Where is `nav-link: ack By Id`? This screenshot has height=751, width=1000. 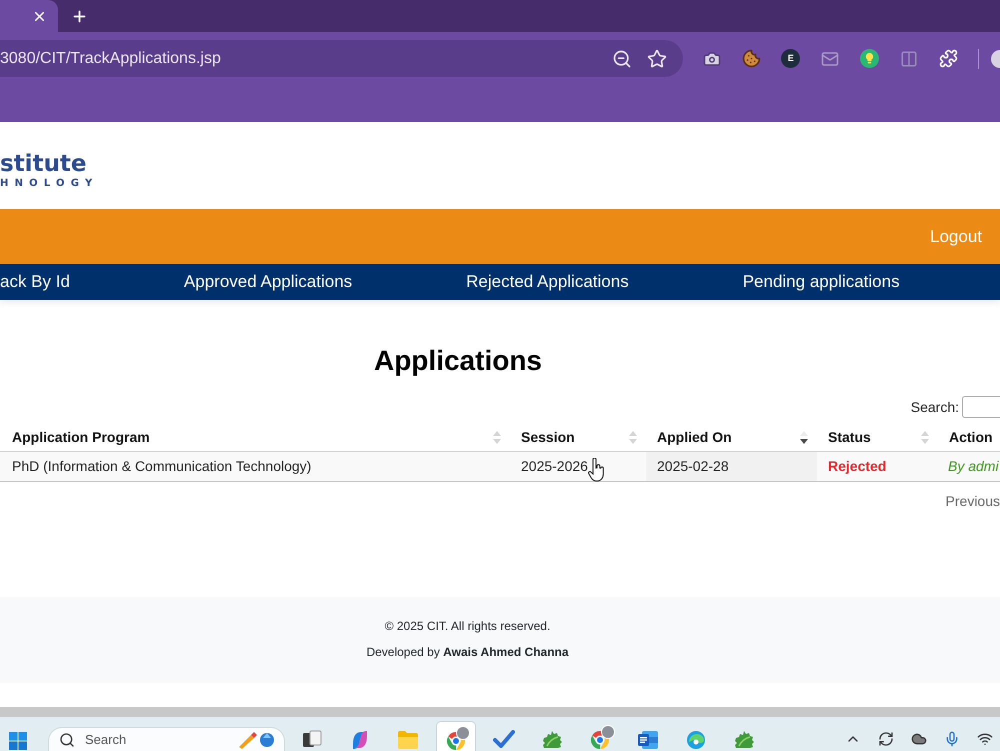
nav-link: ack By Id is located at coordinates (35, 282).